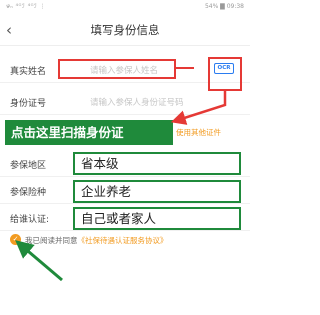  Describe the element at coordinates (137, 102) in the screenshot. I see `id-number-input: 请输入参保人身份证号码` at that location.